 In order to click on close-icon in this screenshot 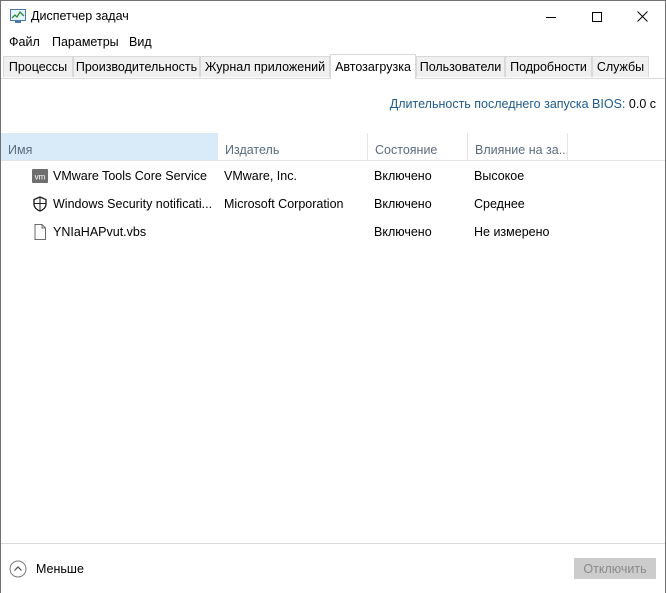, I will do `click(642, 16)`.